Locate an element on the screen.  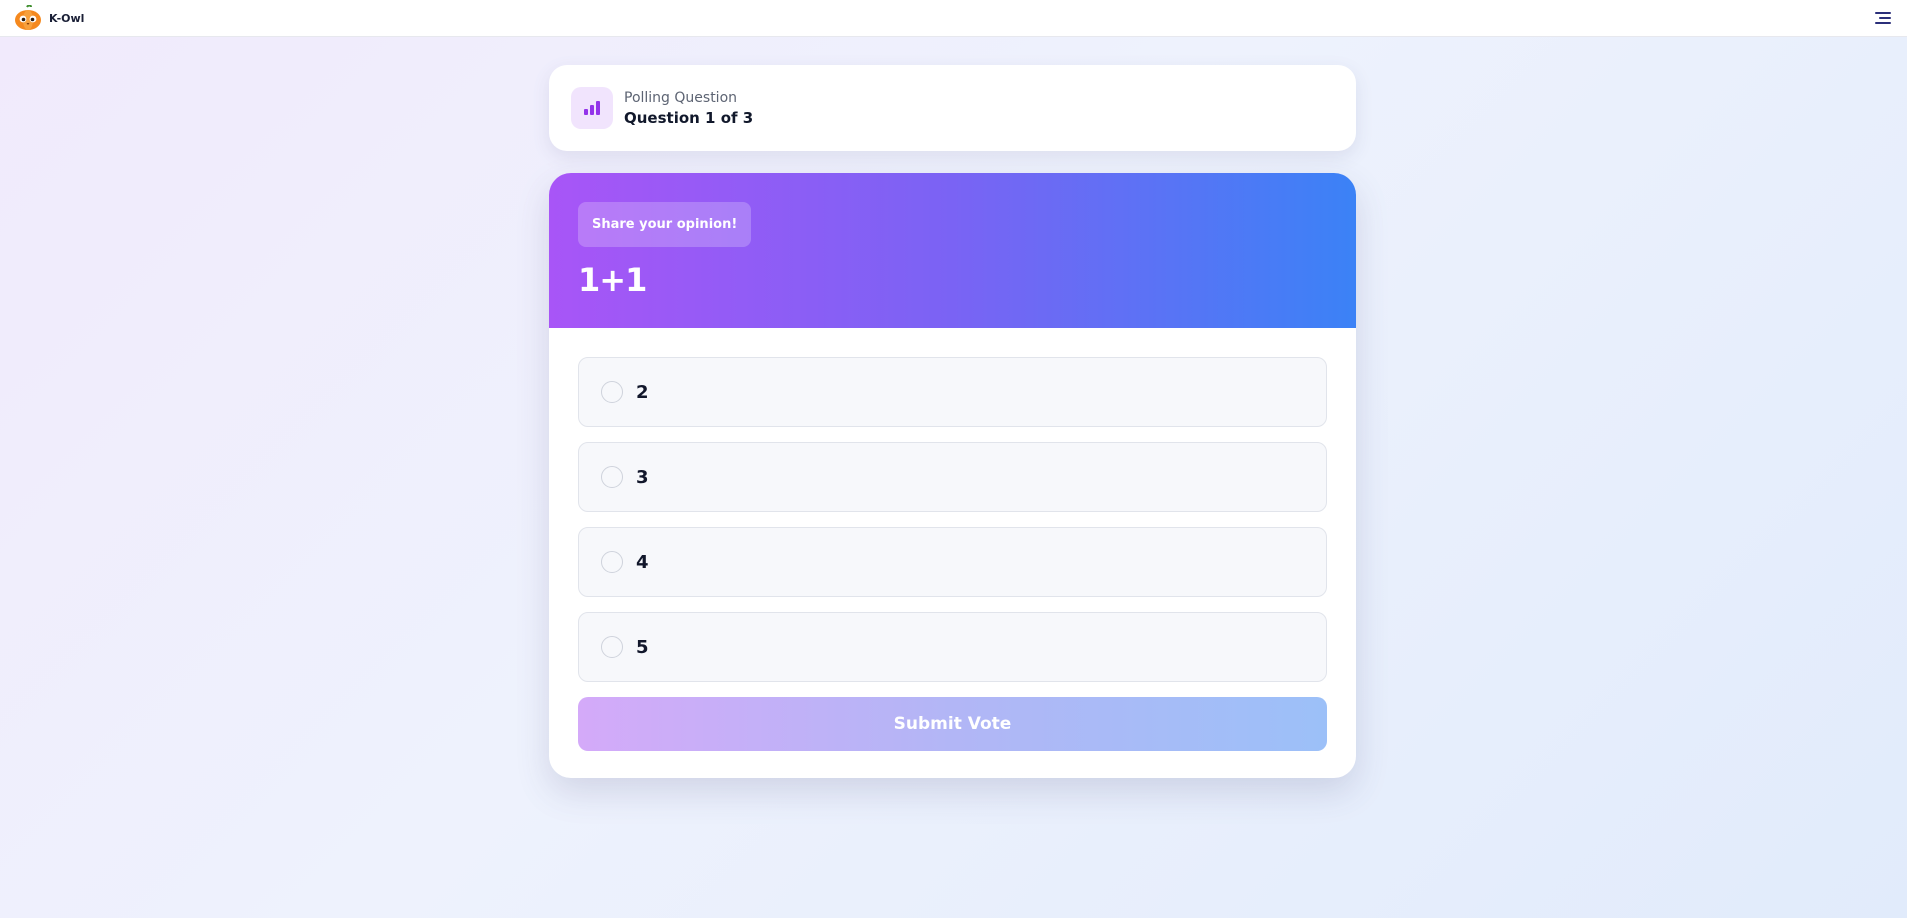
share-opinion-badge: Share your opinion! is located at coordinates (665, 224).